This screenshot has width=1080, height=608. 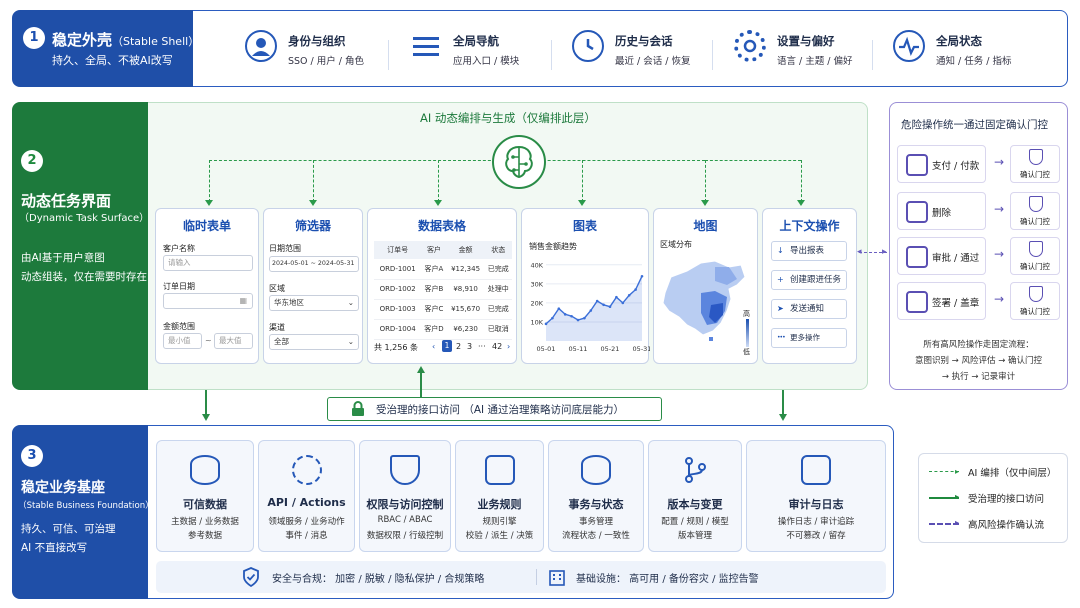 What do you see at coordinates (499, 496) in the screenshot?
I see `foundation-card-rules: 业务规则 规则引擎 校验 / 派生 / 决策` at bounding box center [499, 496].